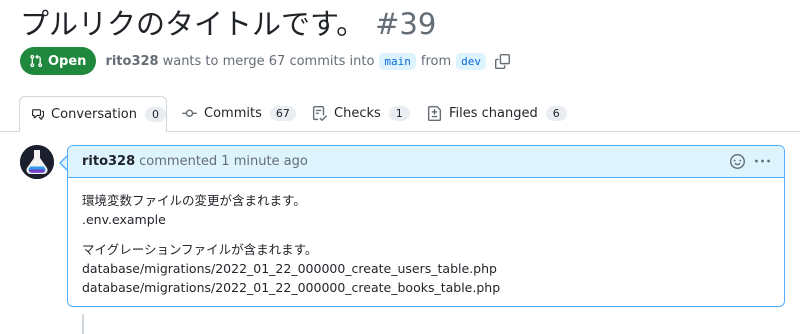  I want to click on tab-checks: Checks 1, so click(355, 113).